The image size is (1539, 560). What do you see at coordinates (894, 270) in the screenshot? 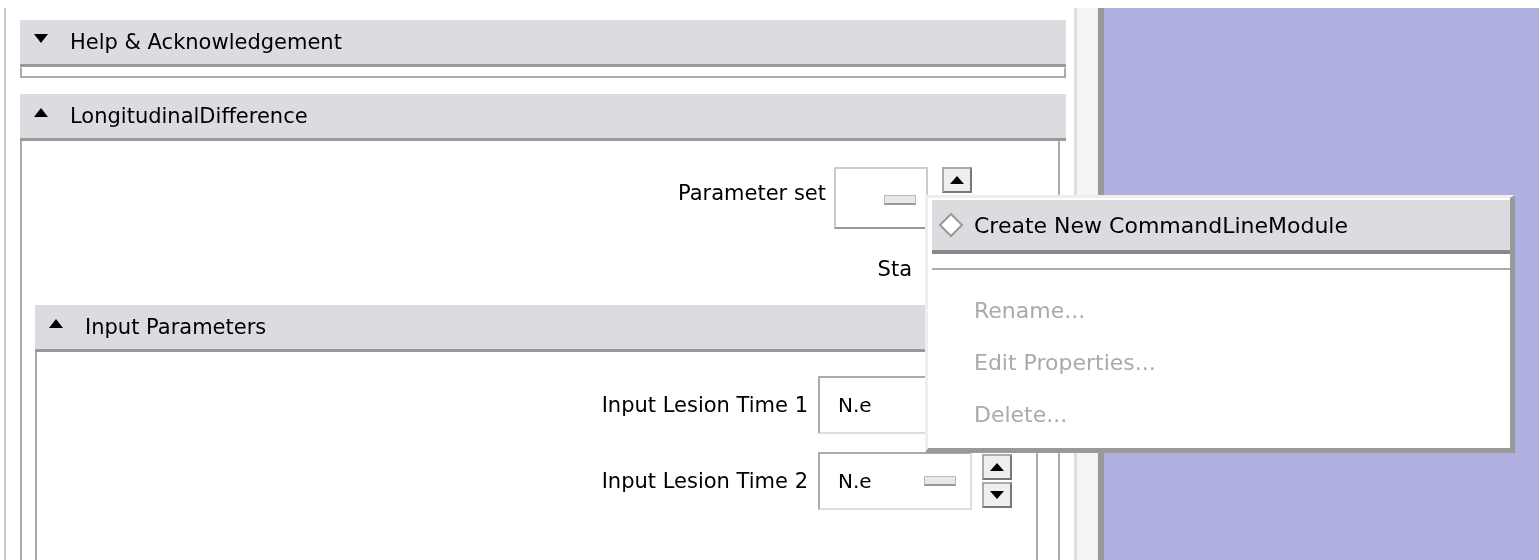
I see `status-label: Sta` at bounding box center [894, 270].